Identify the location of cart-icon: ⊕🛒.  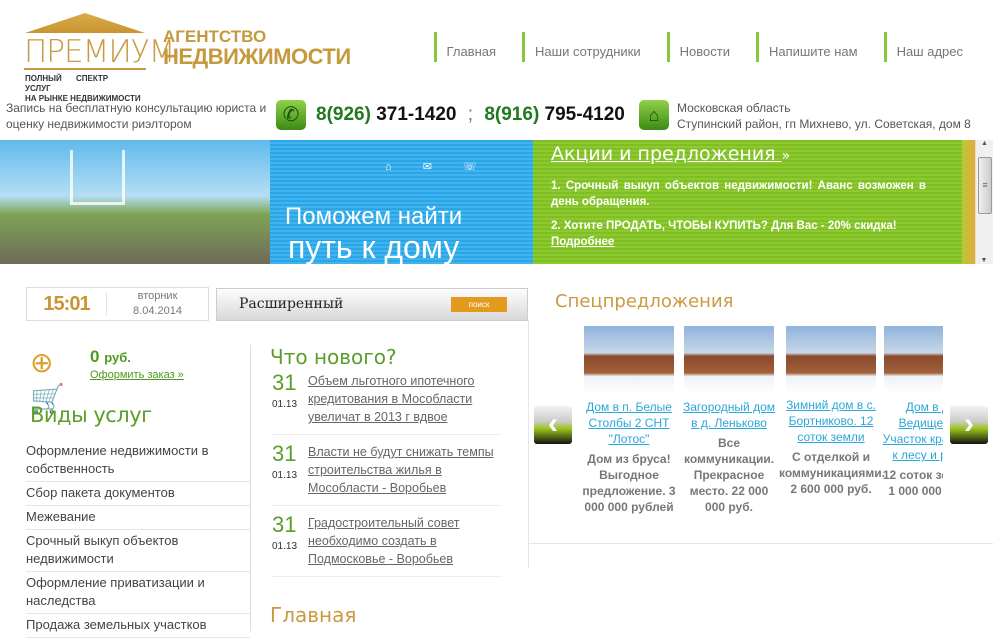
(59, 379).